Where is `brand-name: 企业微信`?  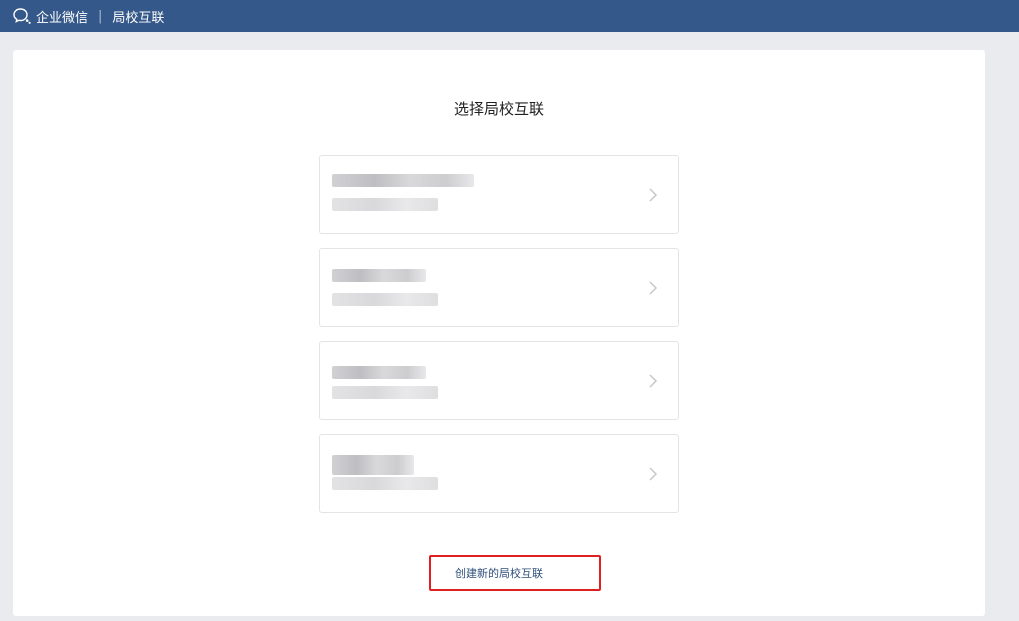 brand-name: 企业微信 is located at coordinates (62, 16).